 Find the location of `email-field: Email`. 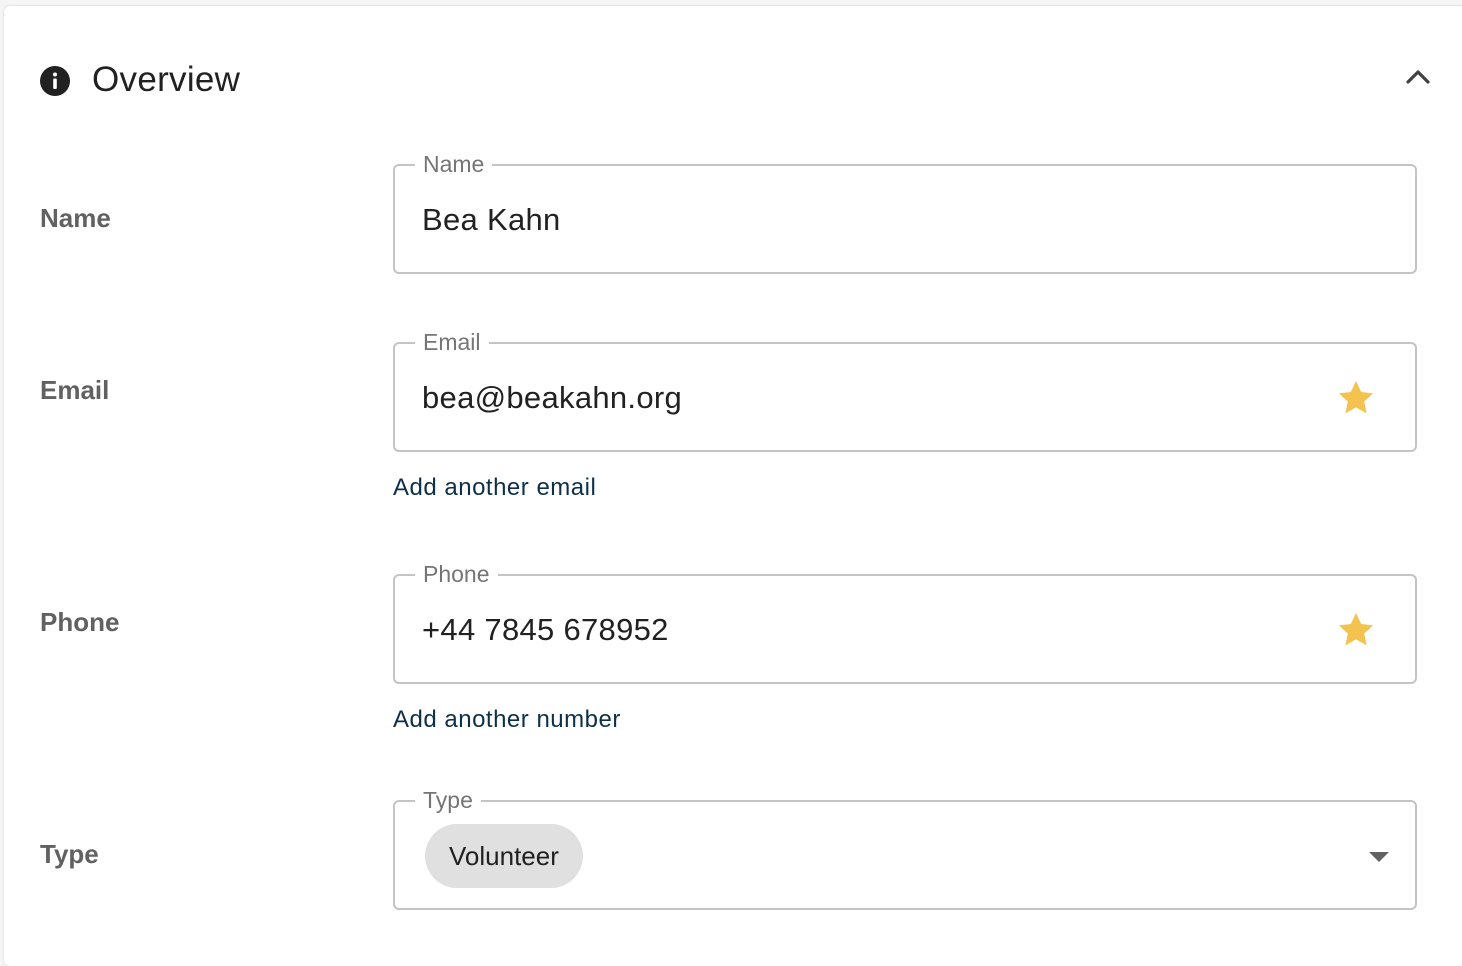

email-field: Email is located at coordinates (905, 389).